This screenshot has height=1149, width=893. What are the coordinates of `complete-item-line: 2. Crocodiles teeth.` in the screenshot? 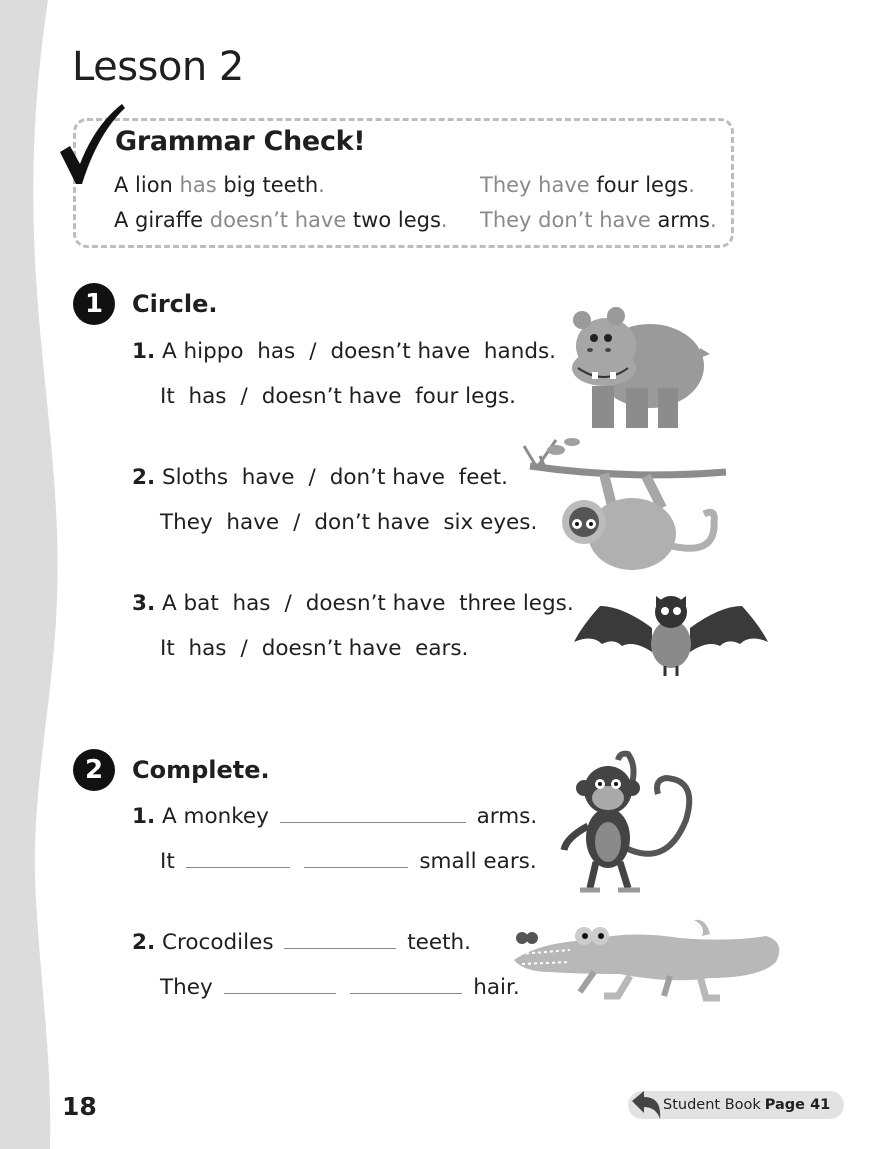 It's located at (301, 942).